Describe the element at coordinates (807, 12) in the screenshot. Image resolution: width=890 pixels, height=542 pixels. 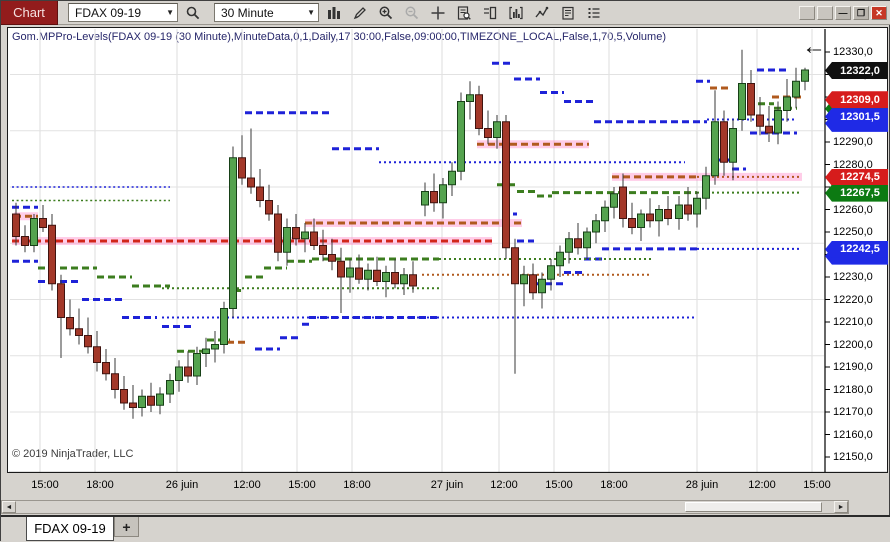
I see `window-button-extra1` at that location.